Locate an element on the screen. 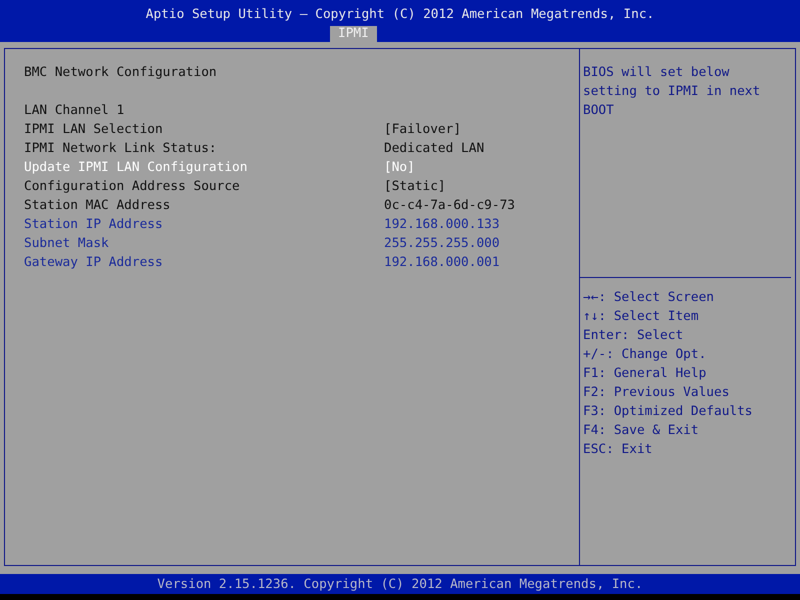 The height and width of the screenshot is (600, 800). setting-label: Subnet Mask is located at coordinates (204, 243).